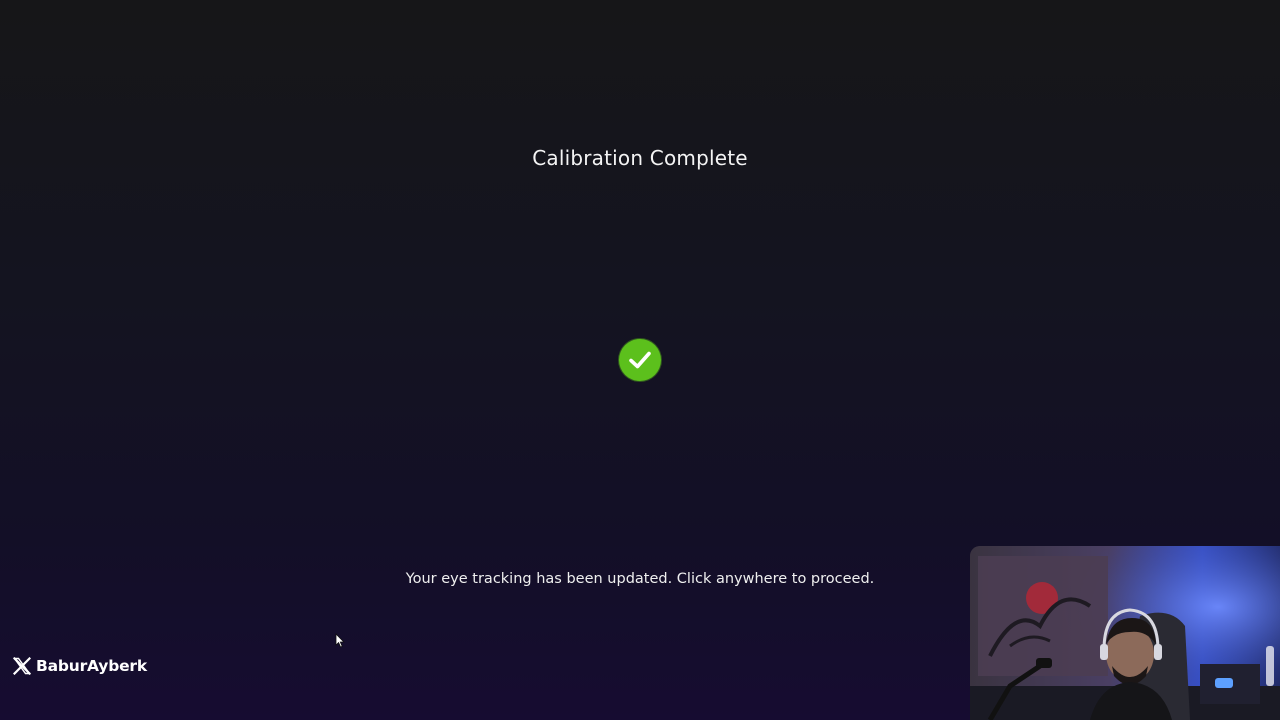 This screenshot has width=1280, height=720. Describe the element at coordinates (1125, 633) in the screenshot. I see `webcam-overlay` at that location.